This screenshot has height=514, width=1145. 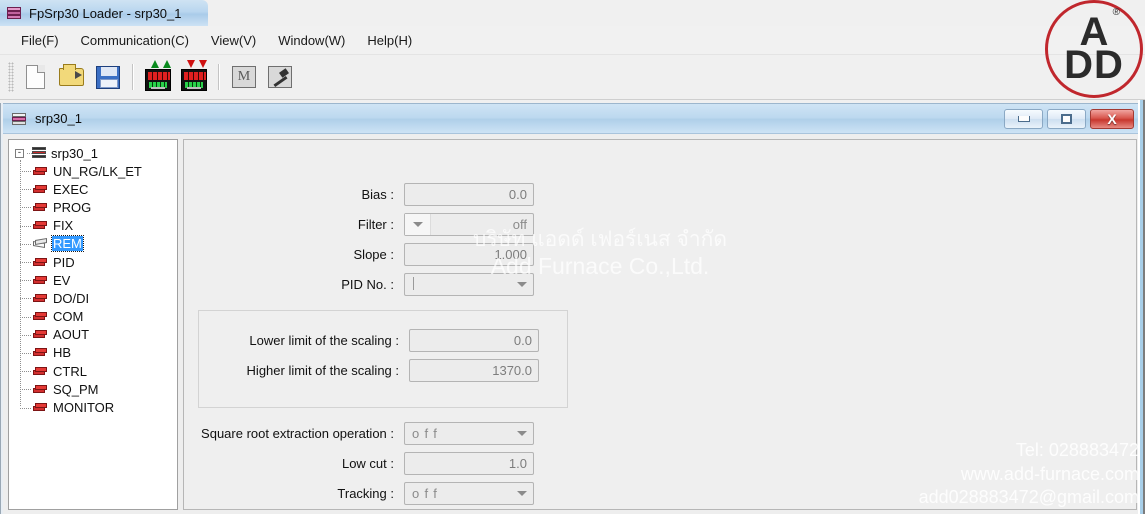 What do you see at coordinates (365, 493) in the screenshot?
I see `tracking-label: Tracking :` at bounding box center [365, 493].